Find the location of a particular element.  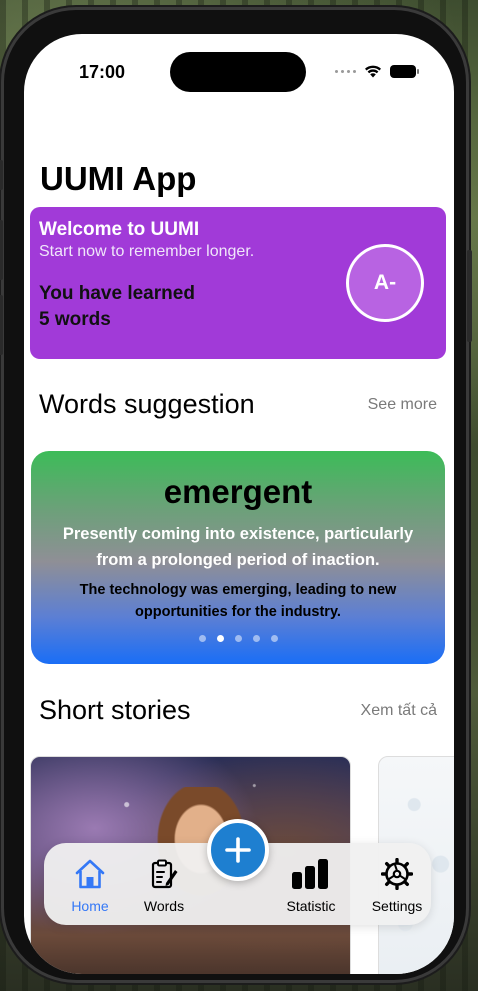

tab-words: Words is located at coordinates (164, 885).